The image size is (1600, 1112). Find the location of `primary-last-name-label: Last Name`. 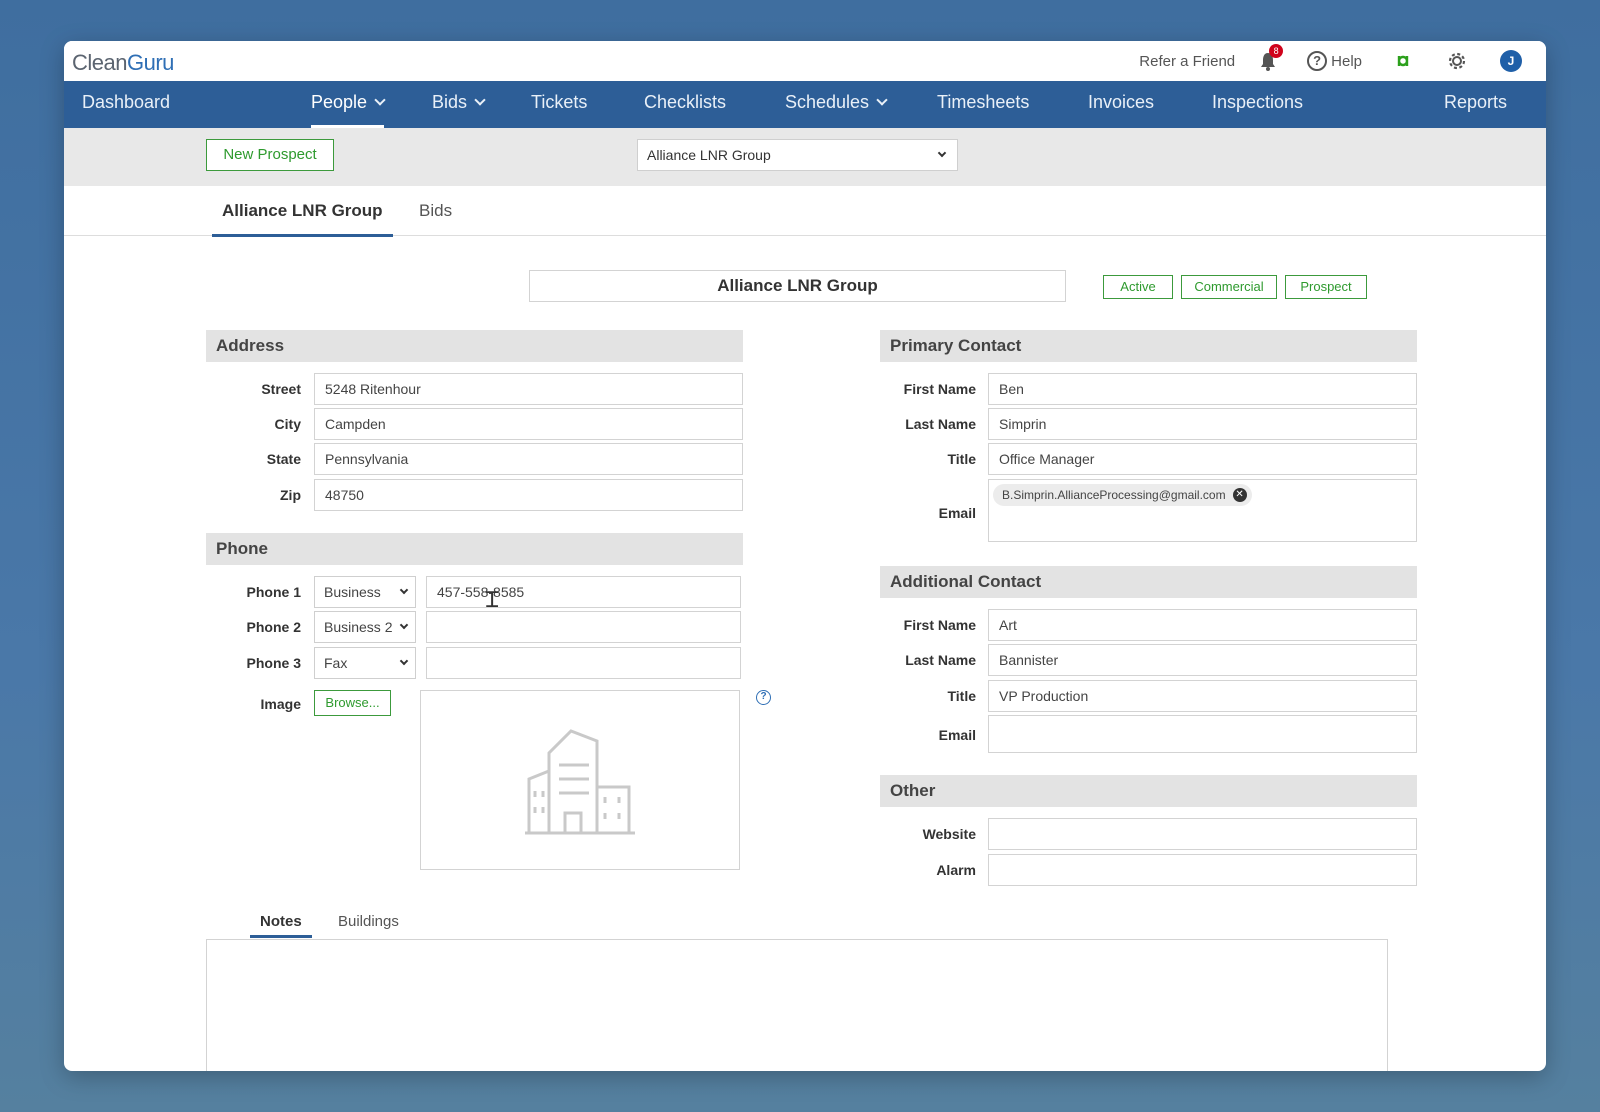

primary-last-name-label: Last Name is located at coordinates (940, 424).